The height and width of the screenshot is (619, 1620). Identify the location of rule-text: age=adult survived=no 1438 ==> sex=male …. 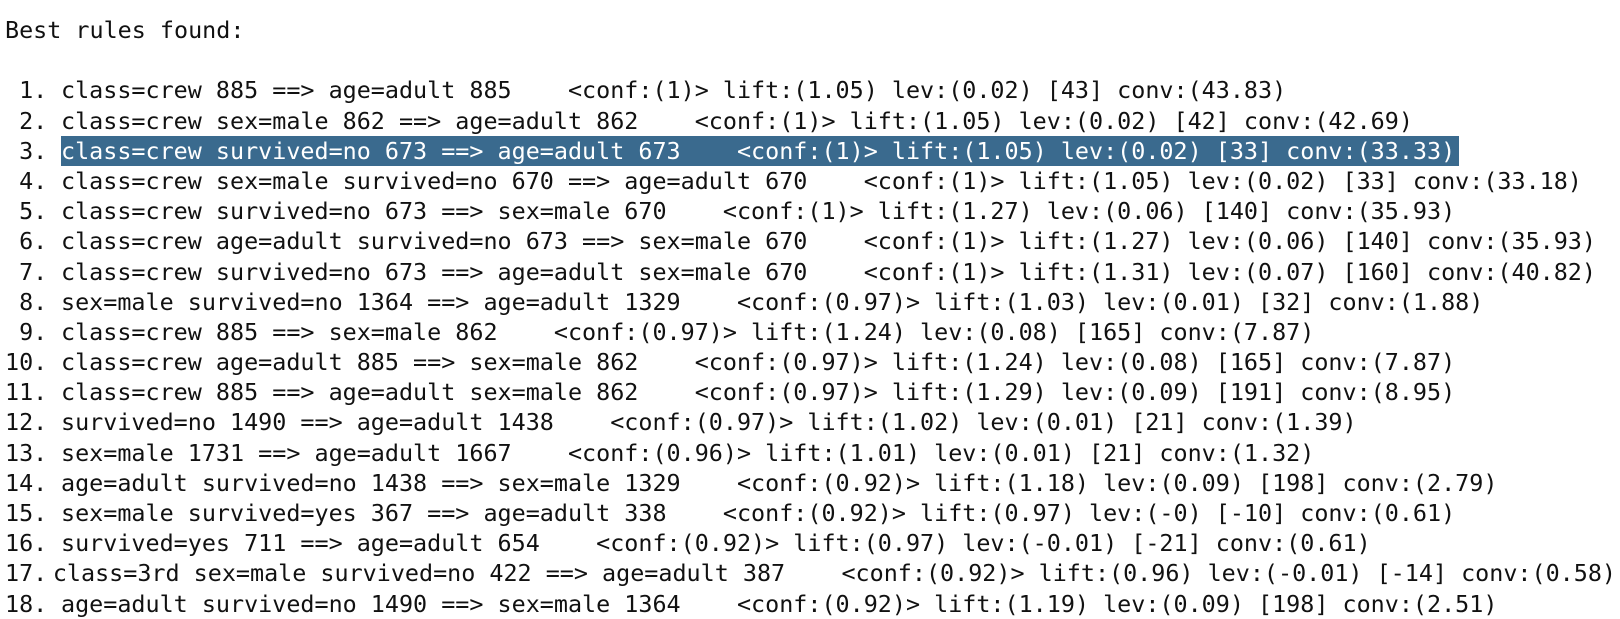
(781, 483).